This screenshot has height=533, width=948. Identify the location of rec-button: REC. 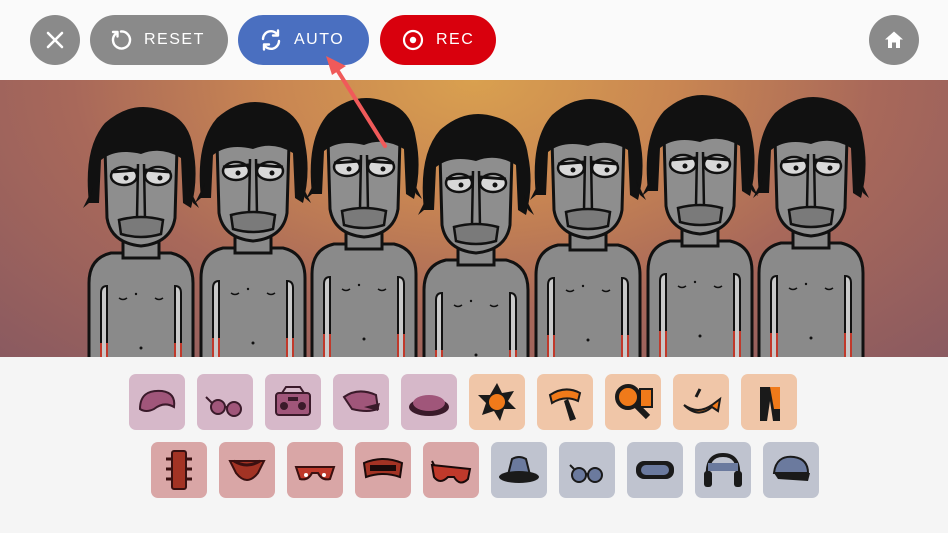
(438, 40).